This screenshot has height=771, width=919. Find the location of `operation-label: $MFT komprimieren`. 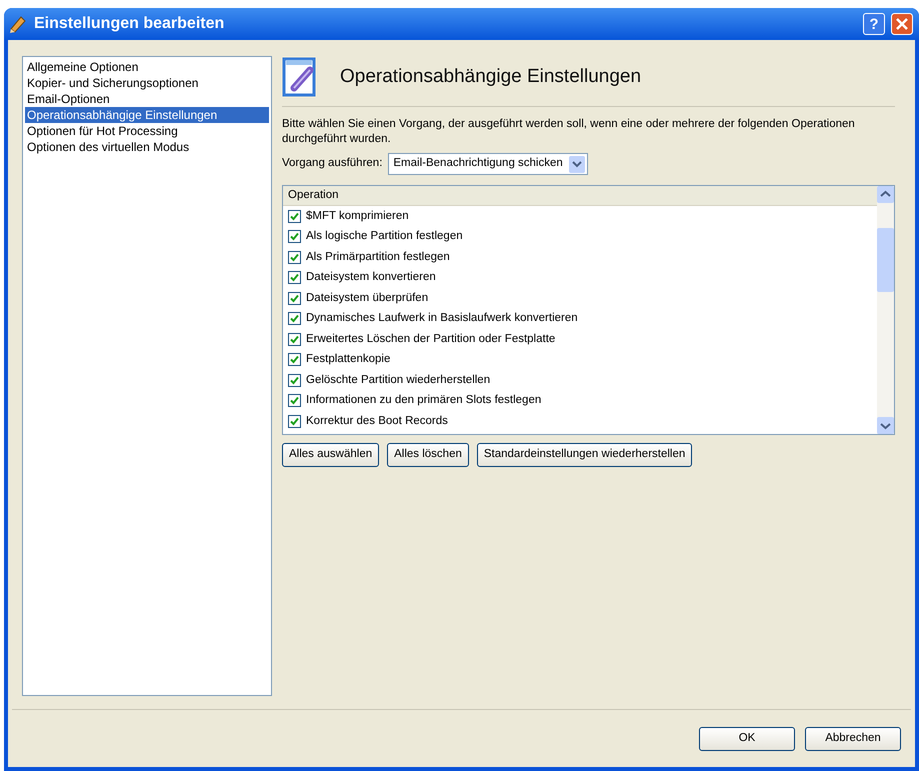

operation-label: $MFT komprimieren is located at coordinates (357, 216).